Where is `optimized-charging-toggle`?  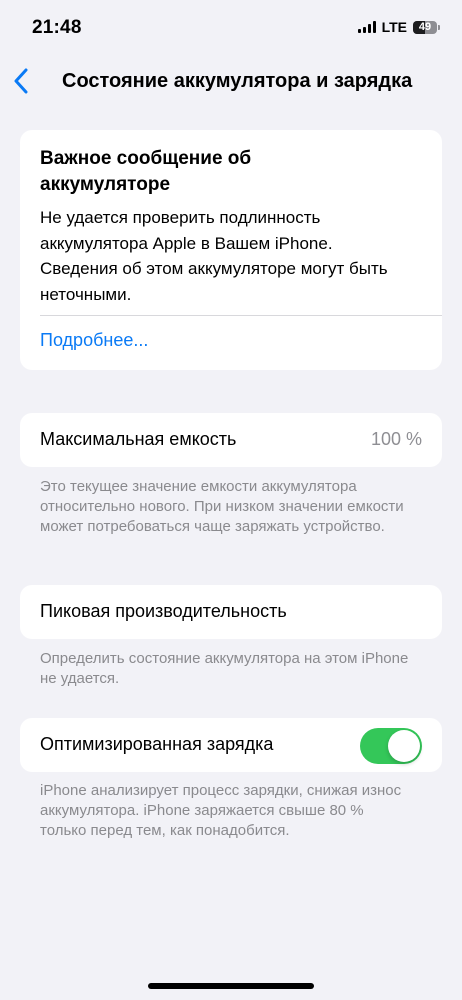 optimized-charging-toggle is located at coordinates (391, 746).